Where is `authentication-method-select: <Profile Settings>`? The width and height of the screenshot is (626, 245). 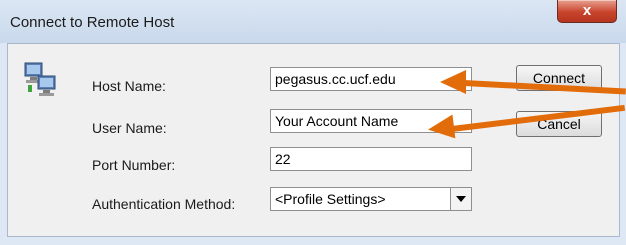
authentication-method-select: <Profile Settings> is located at coordinates (371, 199).